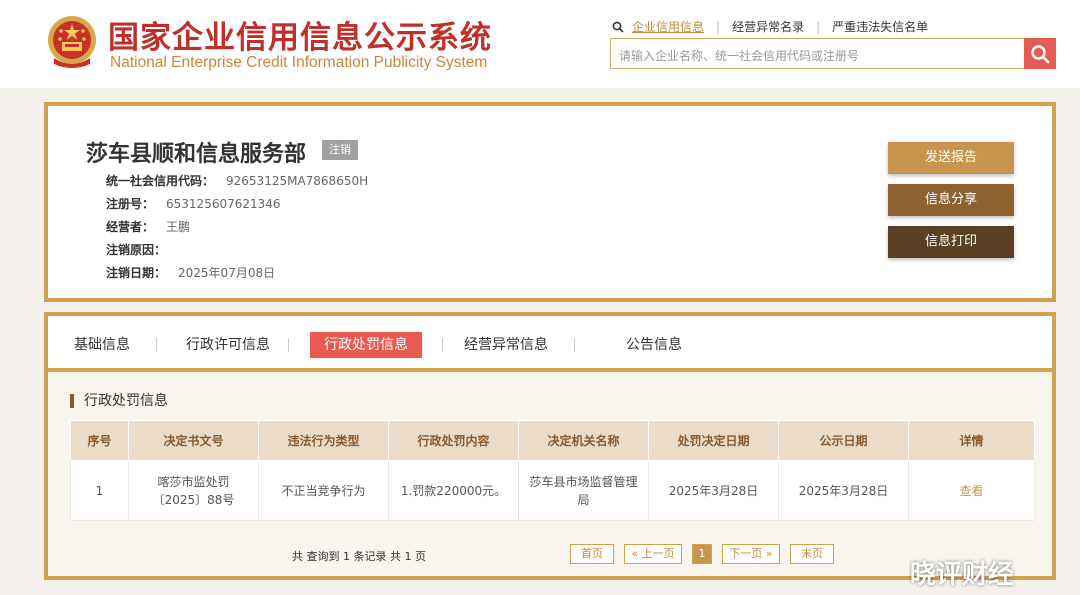 The width and height of the screenshot is (1080, 595). I want to click on cell-penalty-content: 1.罚款220000元。, so click(453, 490).